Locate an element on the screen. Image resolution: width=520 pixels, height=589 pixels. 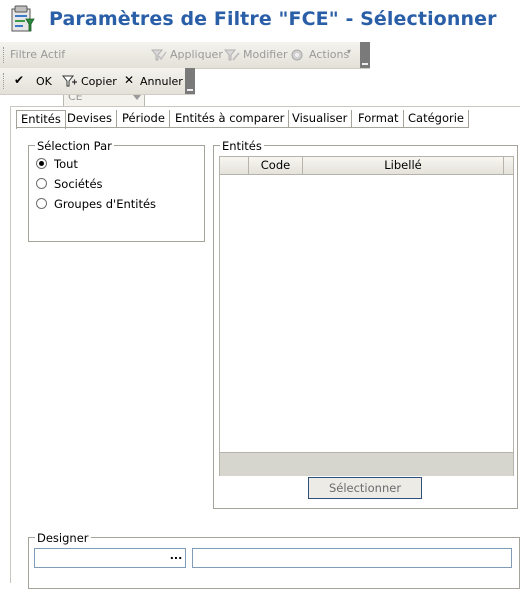
tab-periode: Période is located at coordinates (144, 118).